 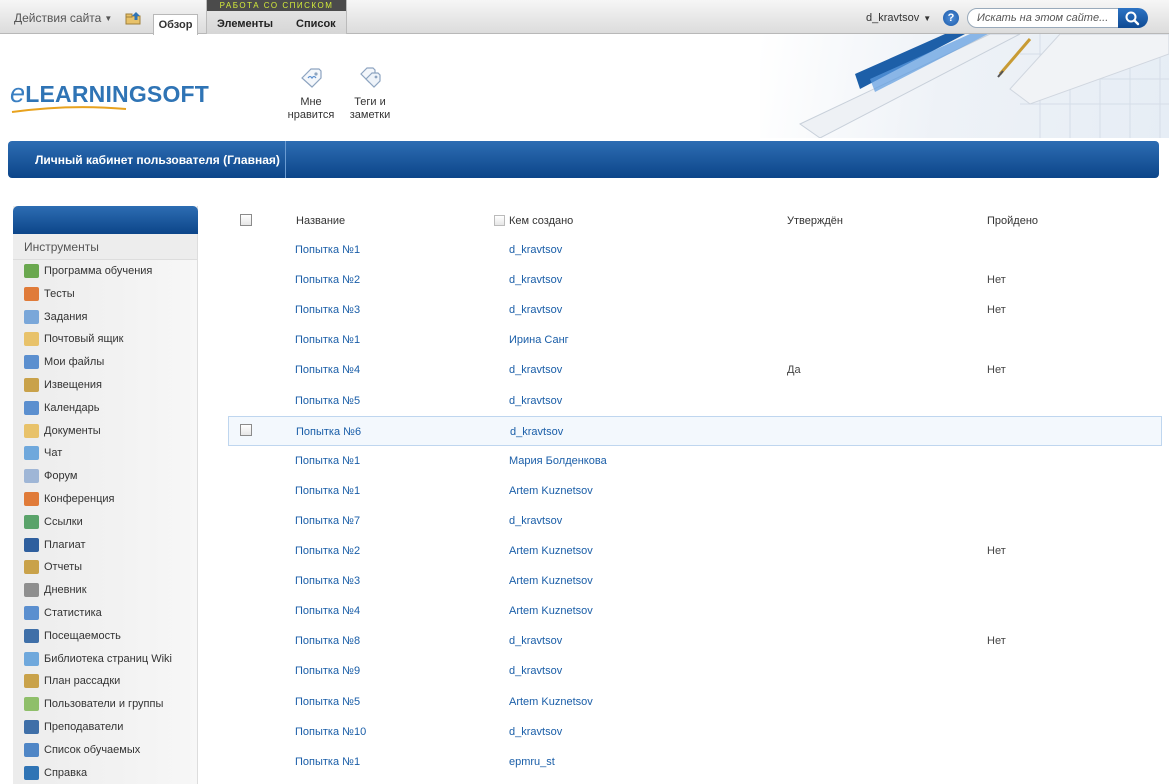 What do you see at coordinates (558, 461) in the screenshot?
I see `author-link: Мария Болденкова` at bounding box center [558, 461].